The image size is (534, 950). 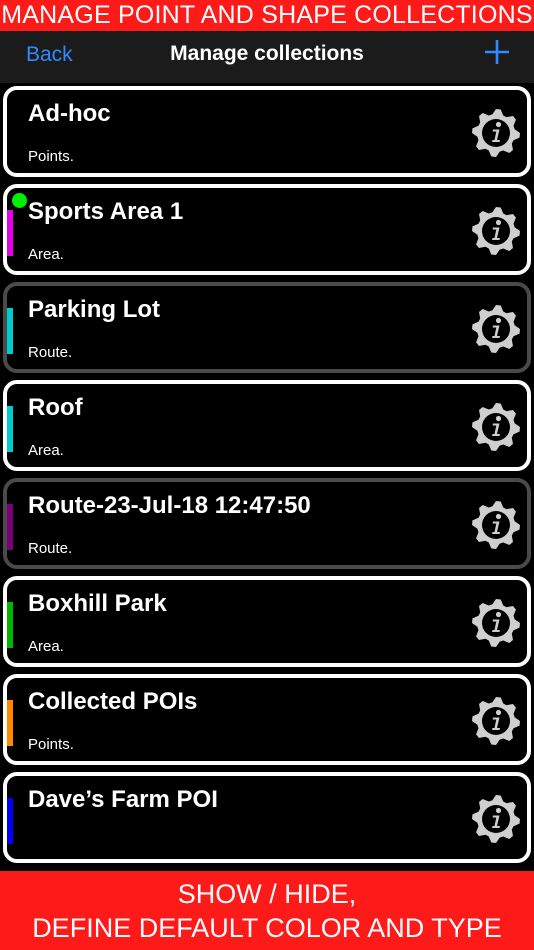 What do you see at coordinates (267, 893) in the screenshot?
I see `bottom-caption-line-1: SHOW / HIDE,` at bounding box center [267, 893].